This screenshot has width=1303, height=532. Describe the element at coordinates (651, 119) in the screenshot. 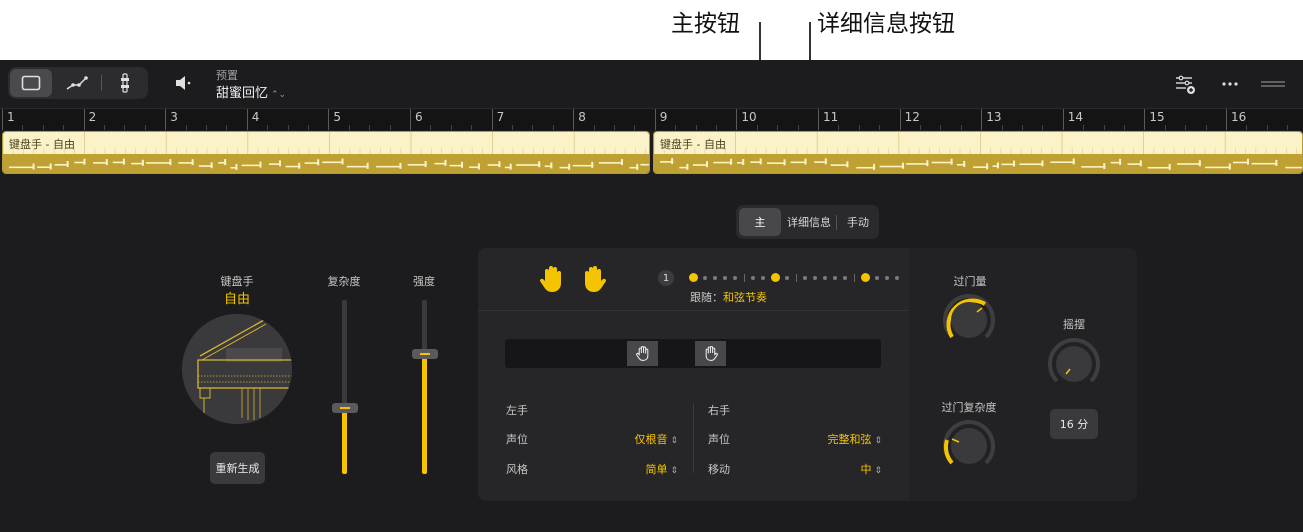

I see `timeline-ruler: 1 2 3 4 5 6 7 8 9 10 11 12 13 14 15 16` at that location.